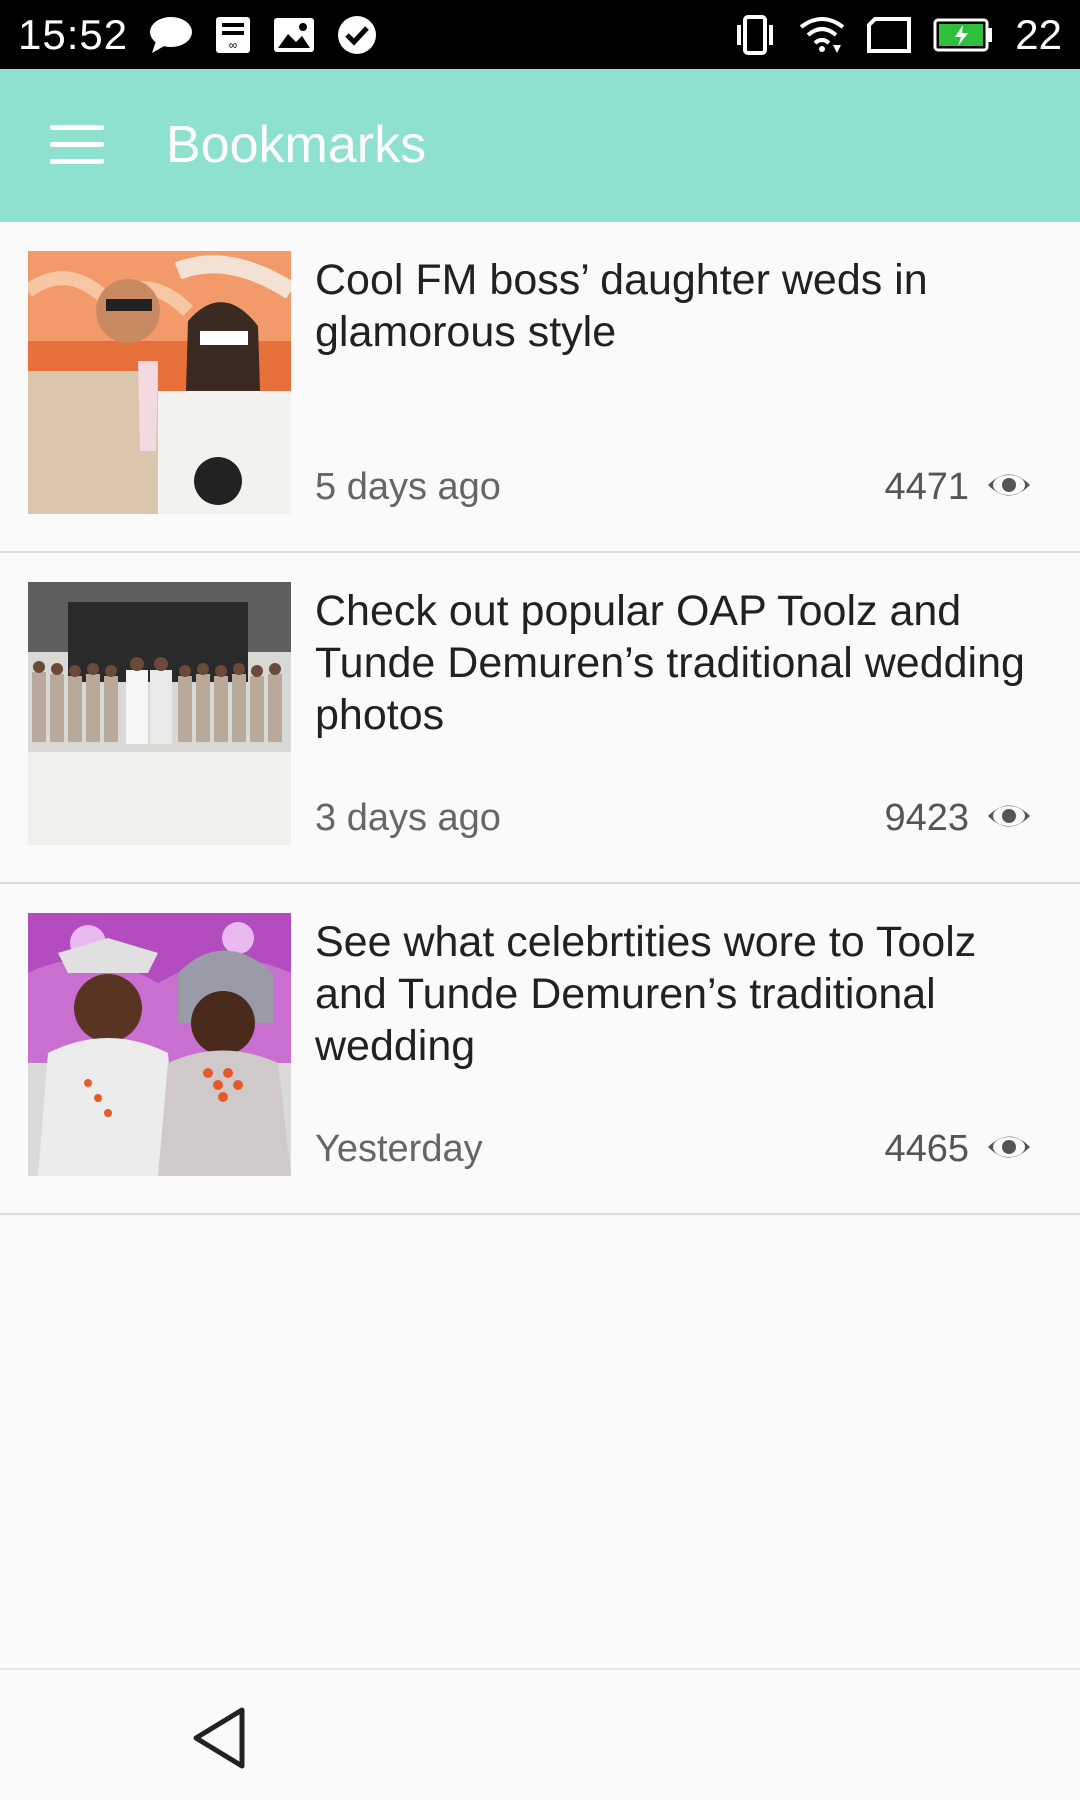 This screenshot has width=1080, height=1800. What do you see at coordinates (926, 1149) in the screenshot?
I see `view-count: 4465` at bounding box center [926, 1149].